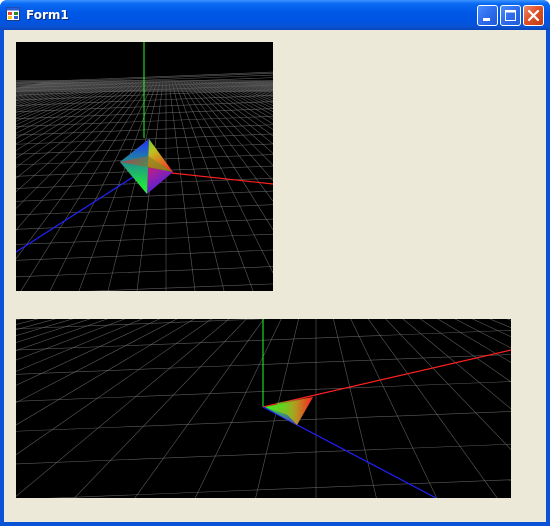 The height and width of the screenshot is (526, 550). What do you see at coordinates (275, 15) in the screenshot?
I see `title-bar: Form1` at bounding box center [275, 15].